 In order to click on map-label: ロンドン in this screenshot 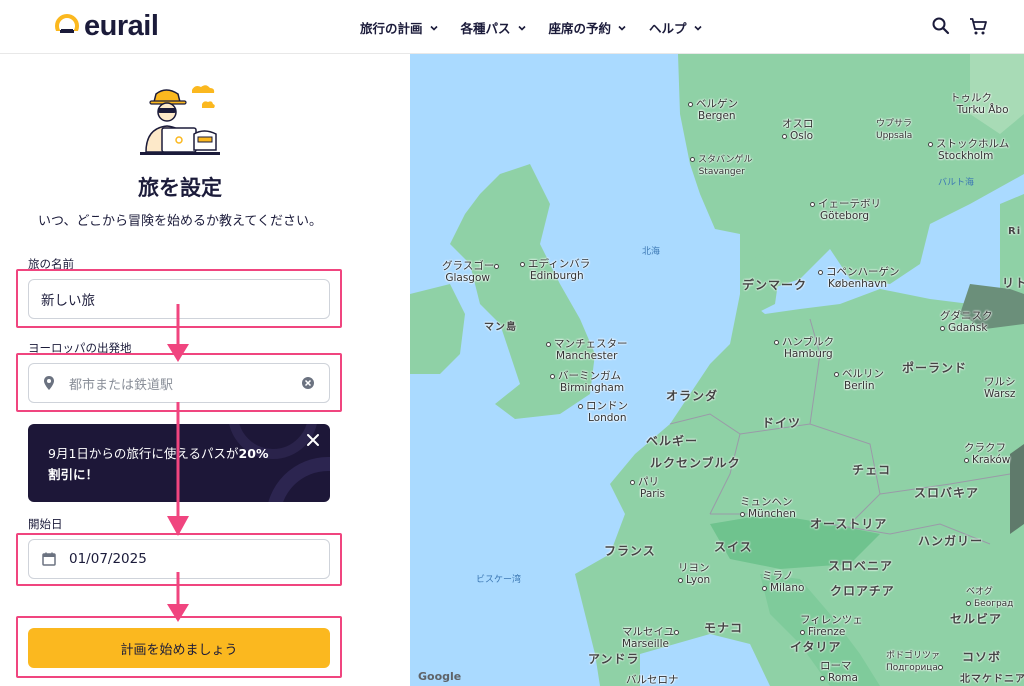, I will do `click(607, 406)`.